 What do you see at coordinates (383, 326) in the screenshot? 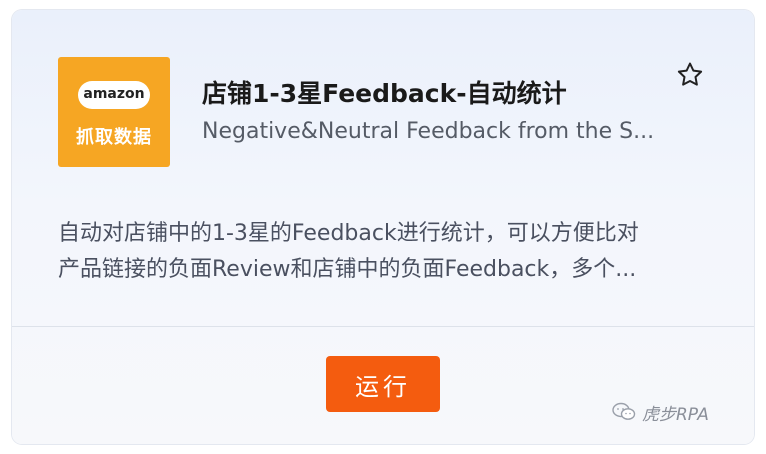
I see `card-divider` at bounding box center [383, 326].